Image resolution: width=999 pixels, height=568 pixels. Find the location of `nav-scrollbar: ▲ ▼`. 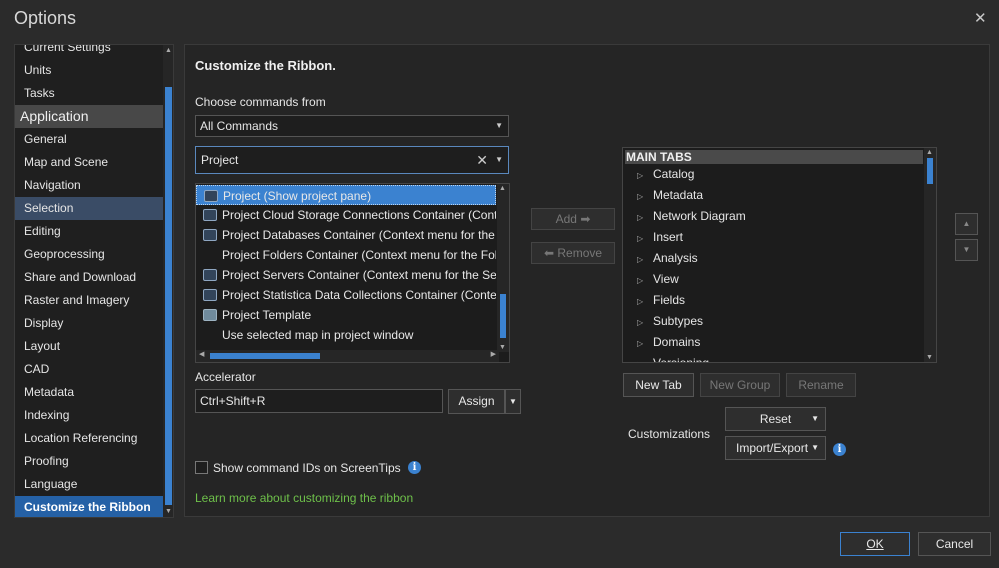

nav-scrollbar: ▲ ▼ is located at coordinates (168, 281).